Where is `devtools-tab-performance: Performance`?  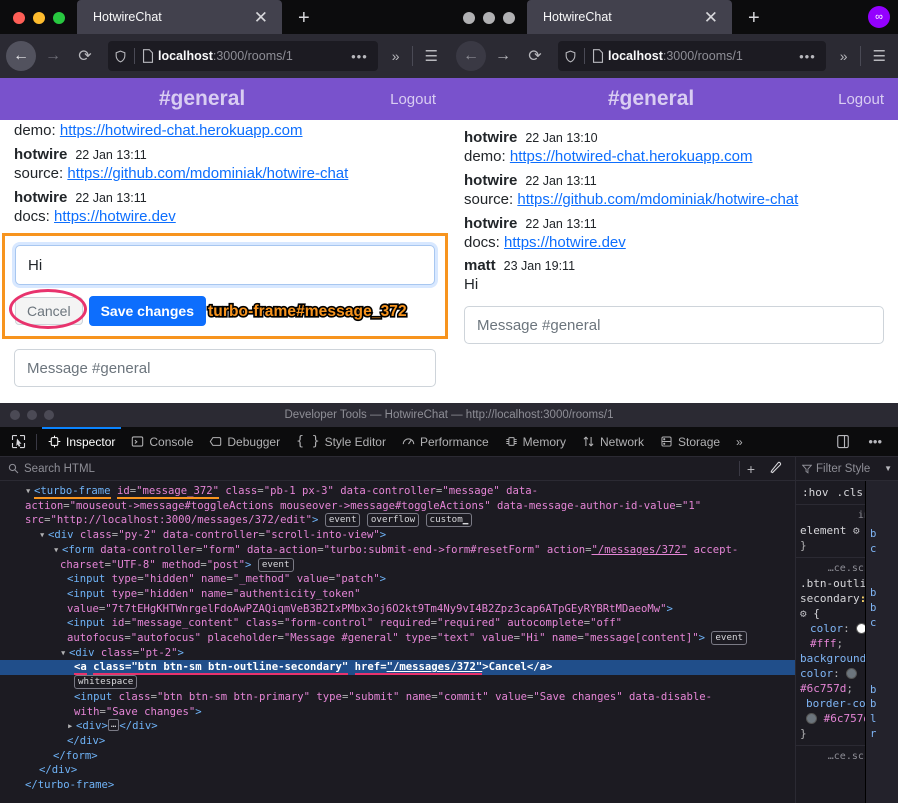
devtools-tab-performance: Performance is located at coordinates (445, 442).